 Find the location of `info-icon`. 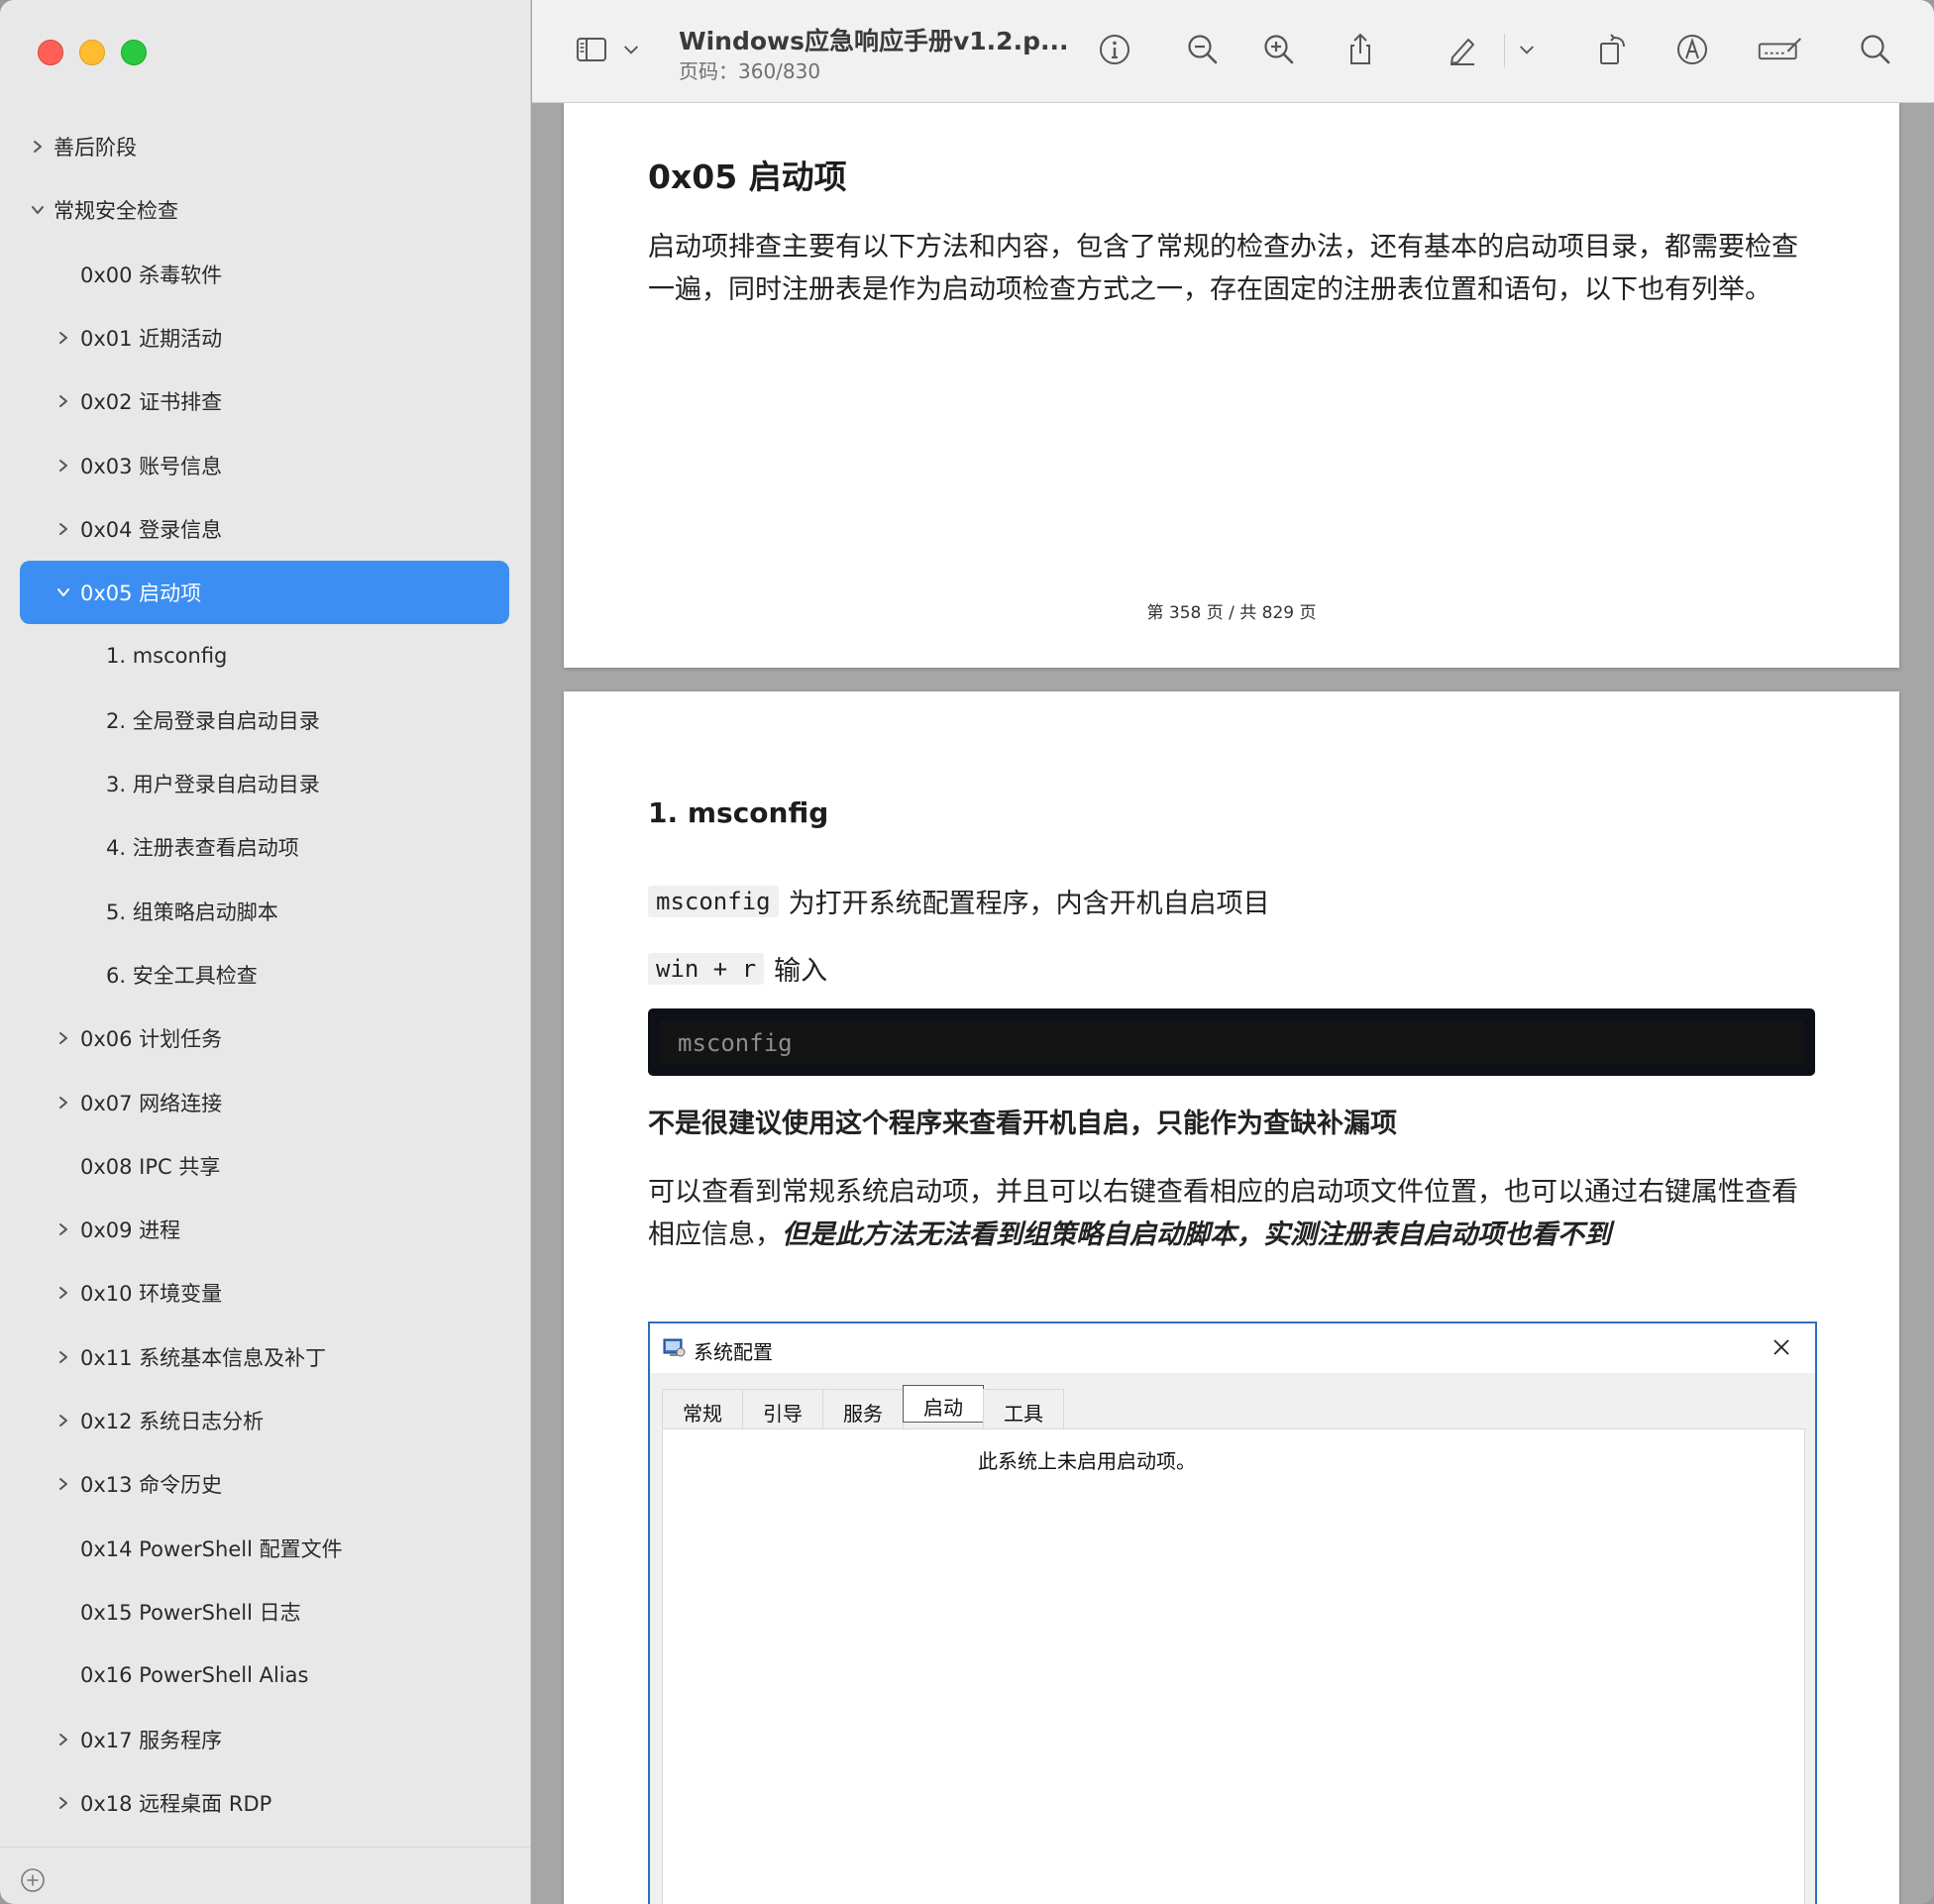

info-icon is located at coordinates (1115, 49).